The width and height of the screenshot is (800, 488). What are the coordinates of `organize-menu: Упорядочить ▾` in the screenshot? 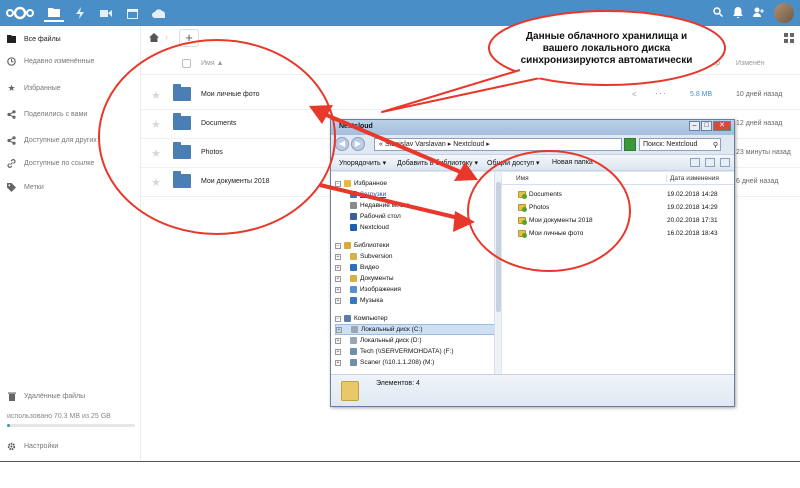 It's located at (362, 163).